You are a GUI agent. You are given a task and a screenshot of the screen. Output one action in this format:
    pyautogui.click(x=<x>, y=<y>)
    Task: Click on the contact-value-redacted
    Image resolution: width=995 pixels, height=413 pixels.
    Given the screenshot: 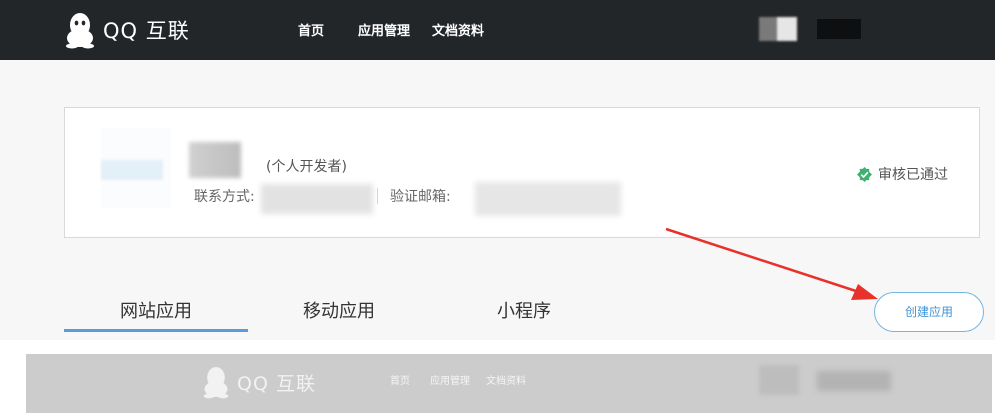 What is the action you would take?
    pyautogui.click(x=317, y=199)
    